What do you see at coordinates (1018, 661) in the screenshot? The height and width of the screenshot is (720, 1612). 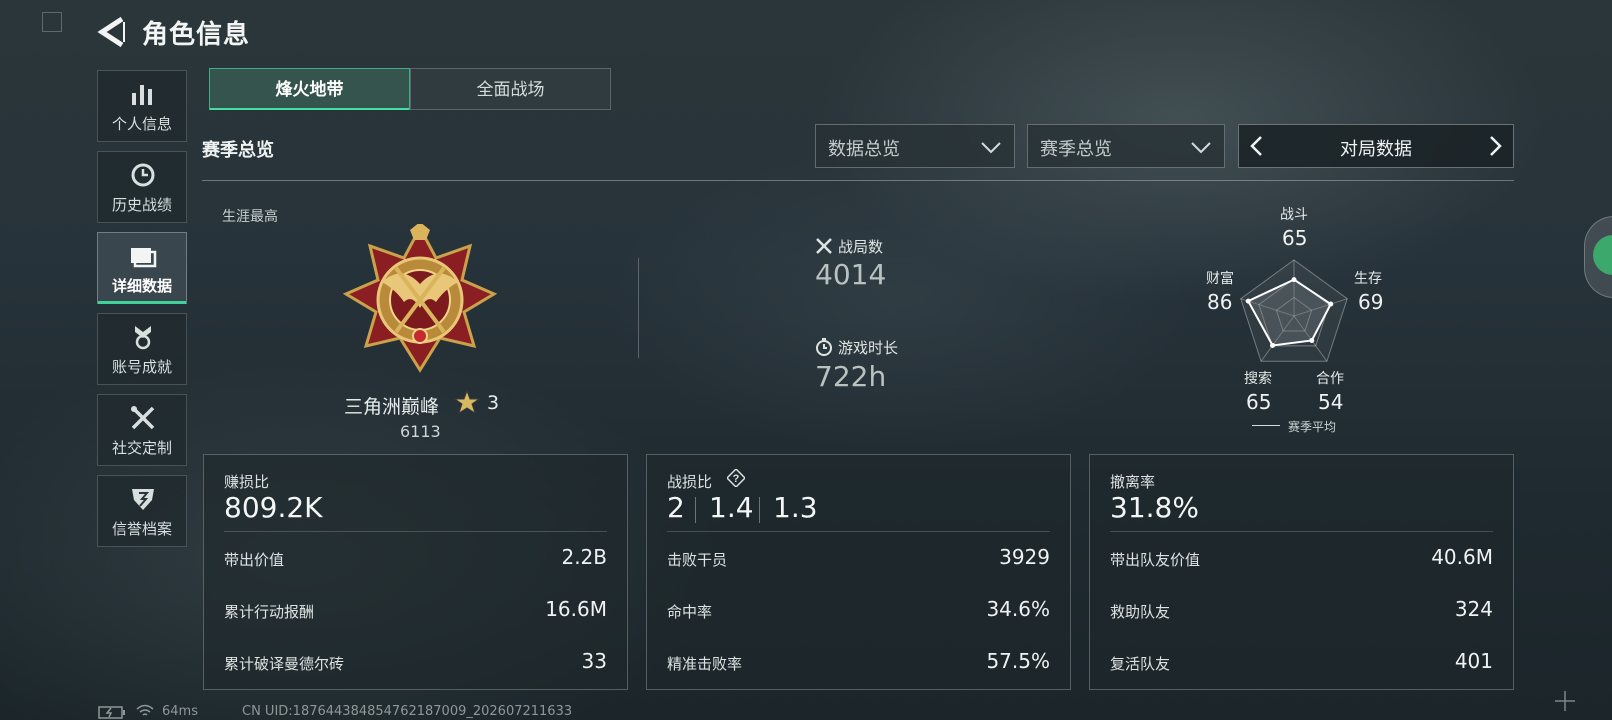 I see `row-value: 57.5%` at bounding box center [1018, 661].